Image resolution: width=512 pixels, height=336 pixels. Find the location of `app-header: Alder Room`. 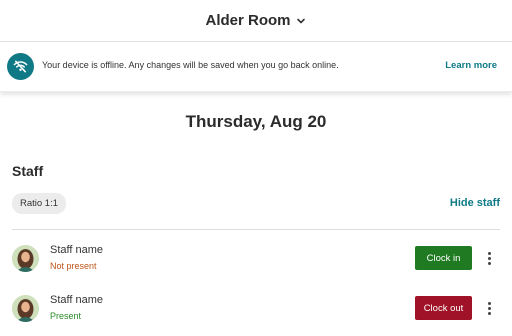

app-header: Alder Room is located at coordinates (256, 21).